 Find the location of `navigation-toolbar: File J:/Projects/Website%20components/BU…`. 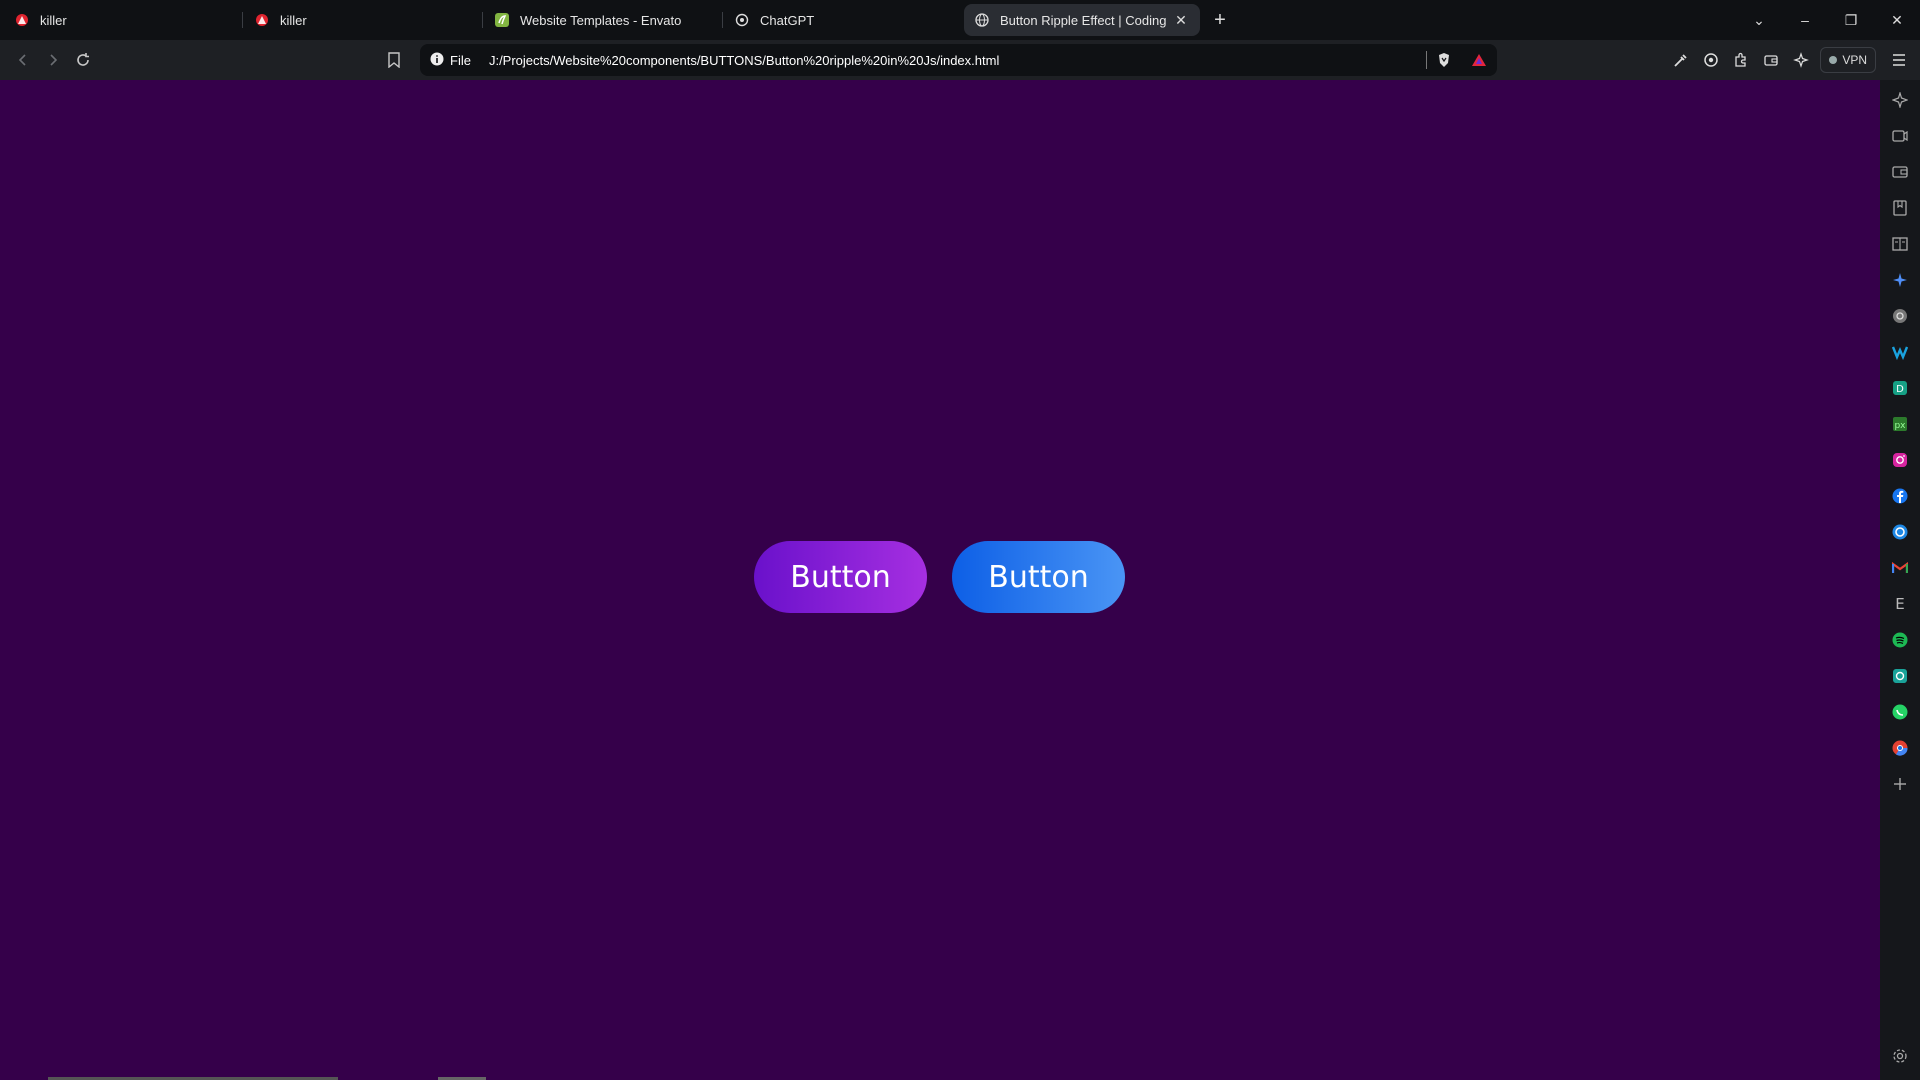

navigation-toolbar: File J:/Projects/Website%20components/BU… is located at coordinates (960, 60).